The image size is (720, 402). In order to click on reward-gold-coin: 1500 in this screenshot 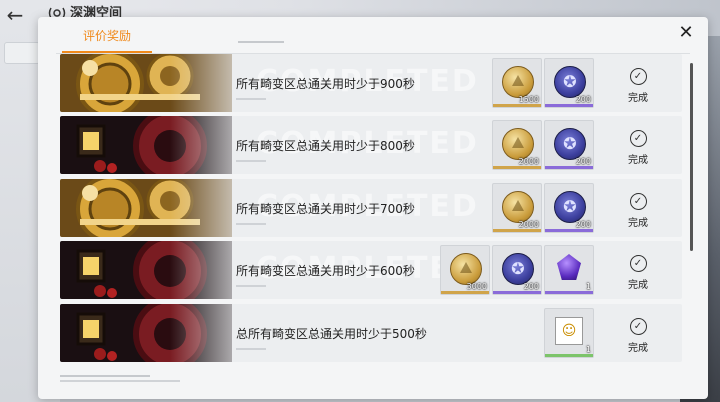, I will do `click(517, 83)`.